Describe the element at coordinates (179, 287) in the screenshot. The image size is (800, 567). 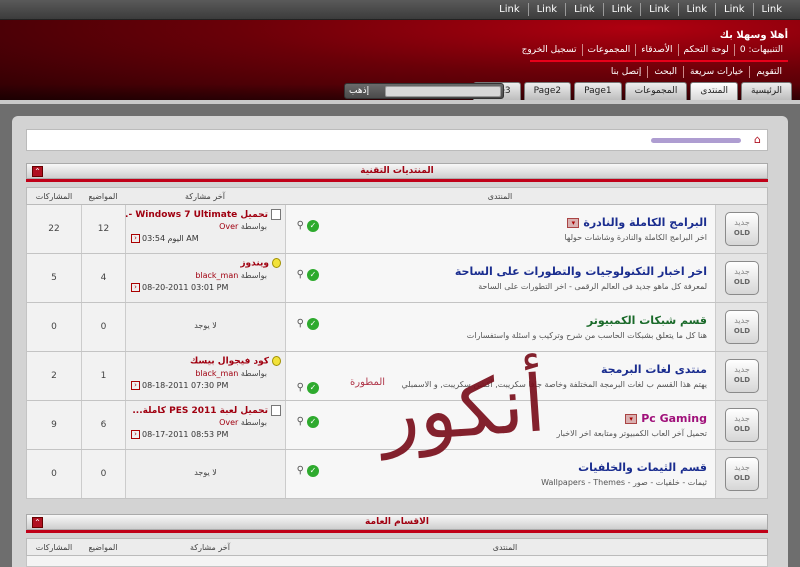
I see `last-post-date: › 08-20-2011 03:01 PM` at that location.